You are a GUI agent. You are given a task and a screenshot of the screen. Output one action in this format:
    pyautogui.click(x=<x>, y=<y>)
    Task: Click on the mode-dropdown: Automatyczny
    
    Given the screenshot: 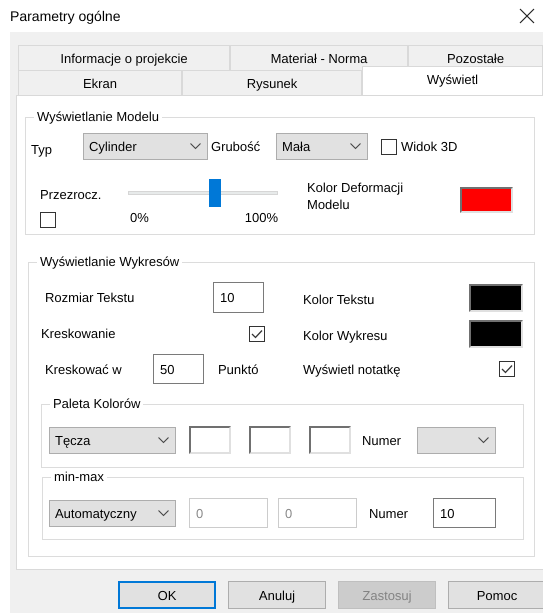 What is the action you would take?
    pyautogui.click(x=112, y=513)
    